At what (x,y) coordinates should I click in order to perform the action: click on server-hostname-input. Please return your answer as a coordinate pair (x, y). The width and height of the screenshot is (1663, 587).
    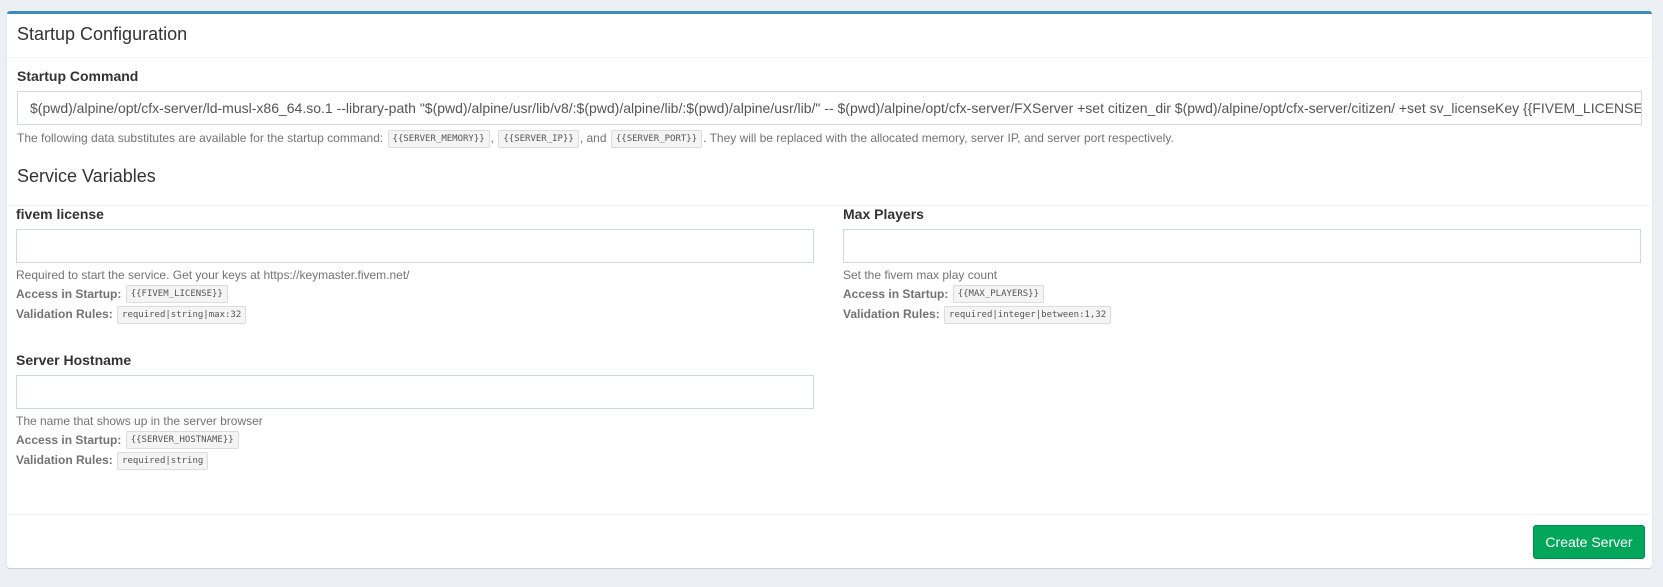
    Looking at the image, I should click on (415, 392).